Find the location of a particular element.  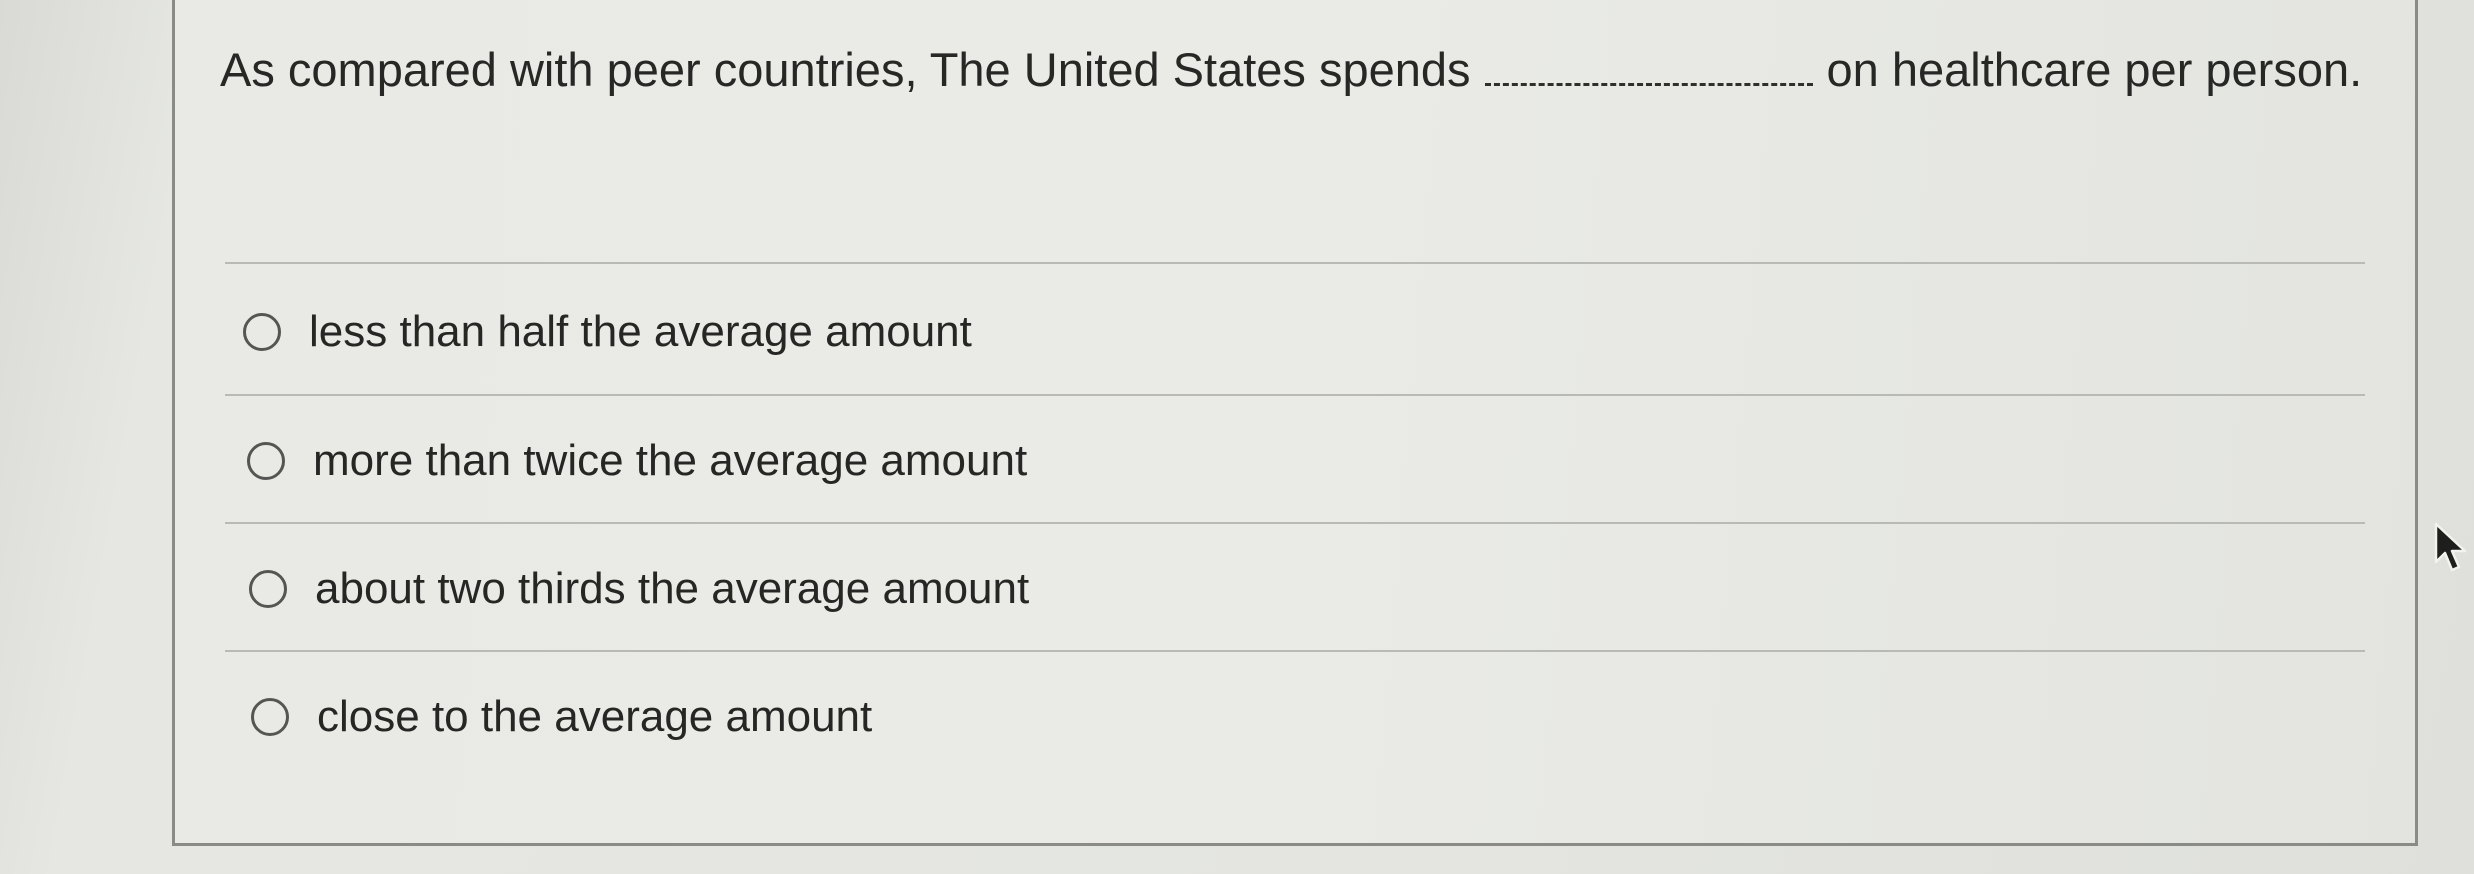

mouse-pointer-icon is located at coordinates (2450, 547).